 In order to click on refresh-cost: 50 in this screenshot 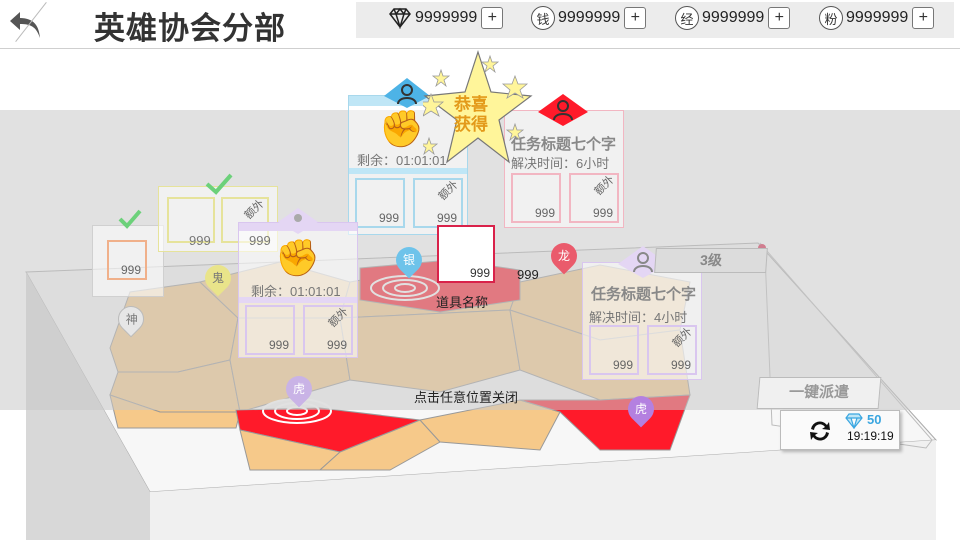, I will do `click(874, 419)`.